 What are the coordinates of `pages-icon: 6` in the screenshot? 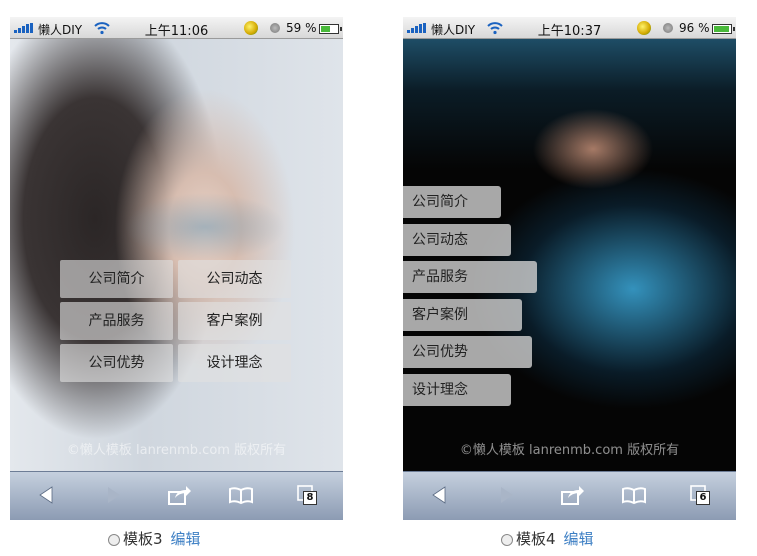 It's located at (701, 495).